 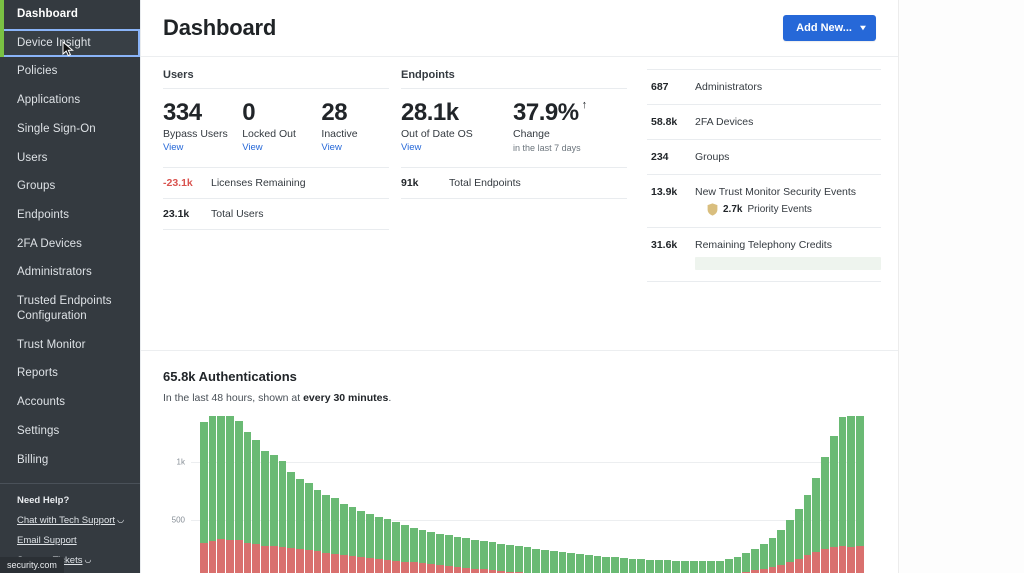 I want to click on sidebar-item-label: 2FA Devices, so click(x=50, y=243).